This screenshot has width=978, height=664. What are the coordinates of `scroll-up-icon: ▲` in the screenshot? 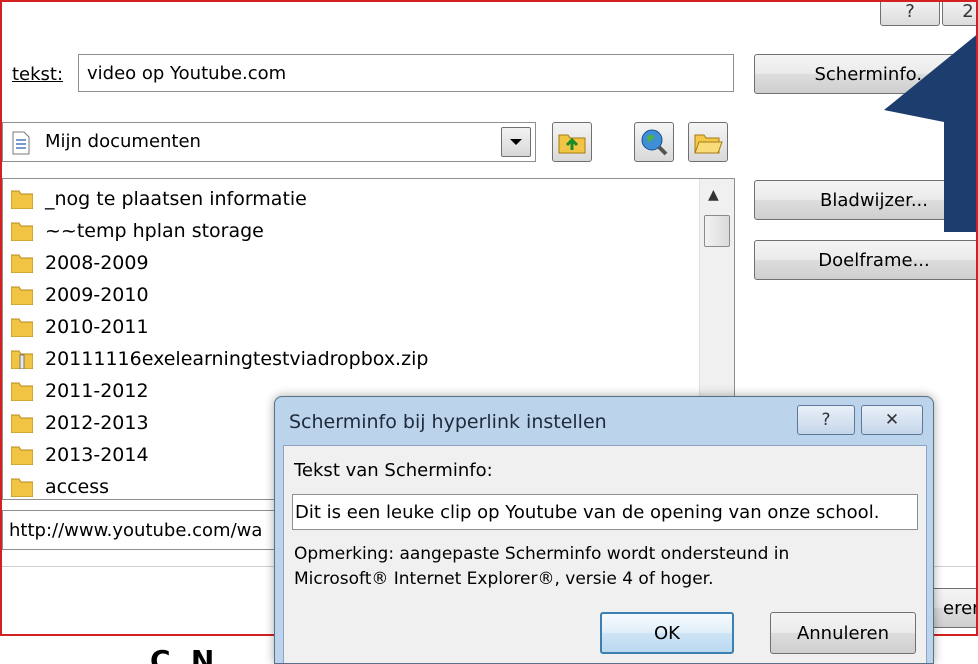 It's located at (713, 195).